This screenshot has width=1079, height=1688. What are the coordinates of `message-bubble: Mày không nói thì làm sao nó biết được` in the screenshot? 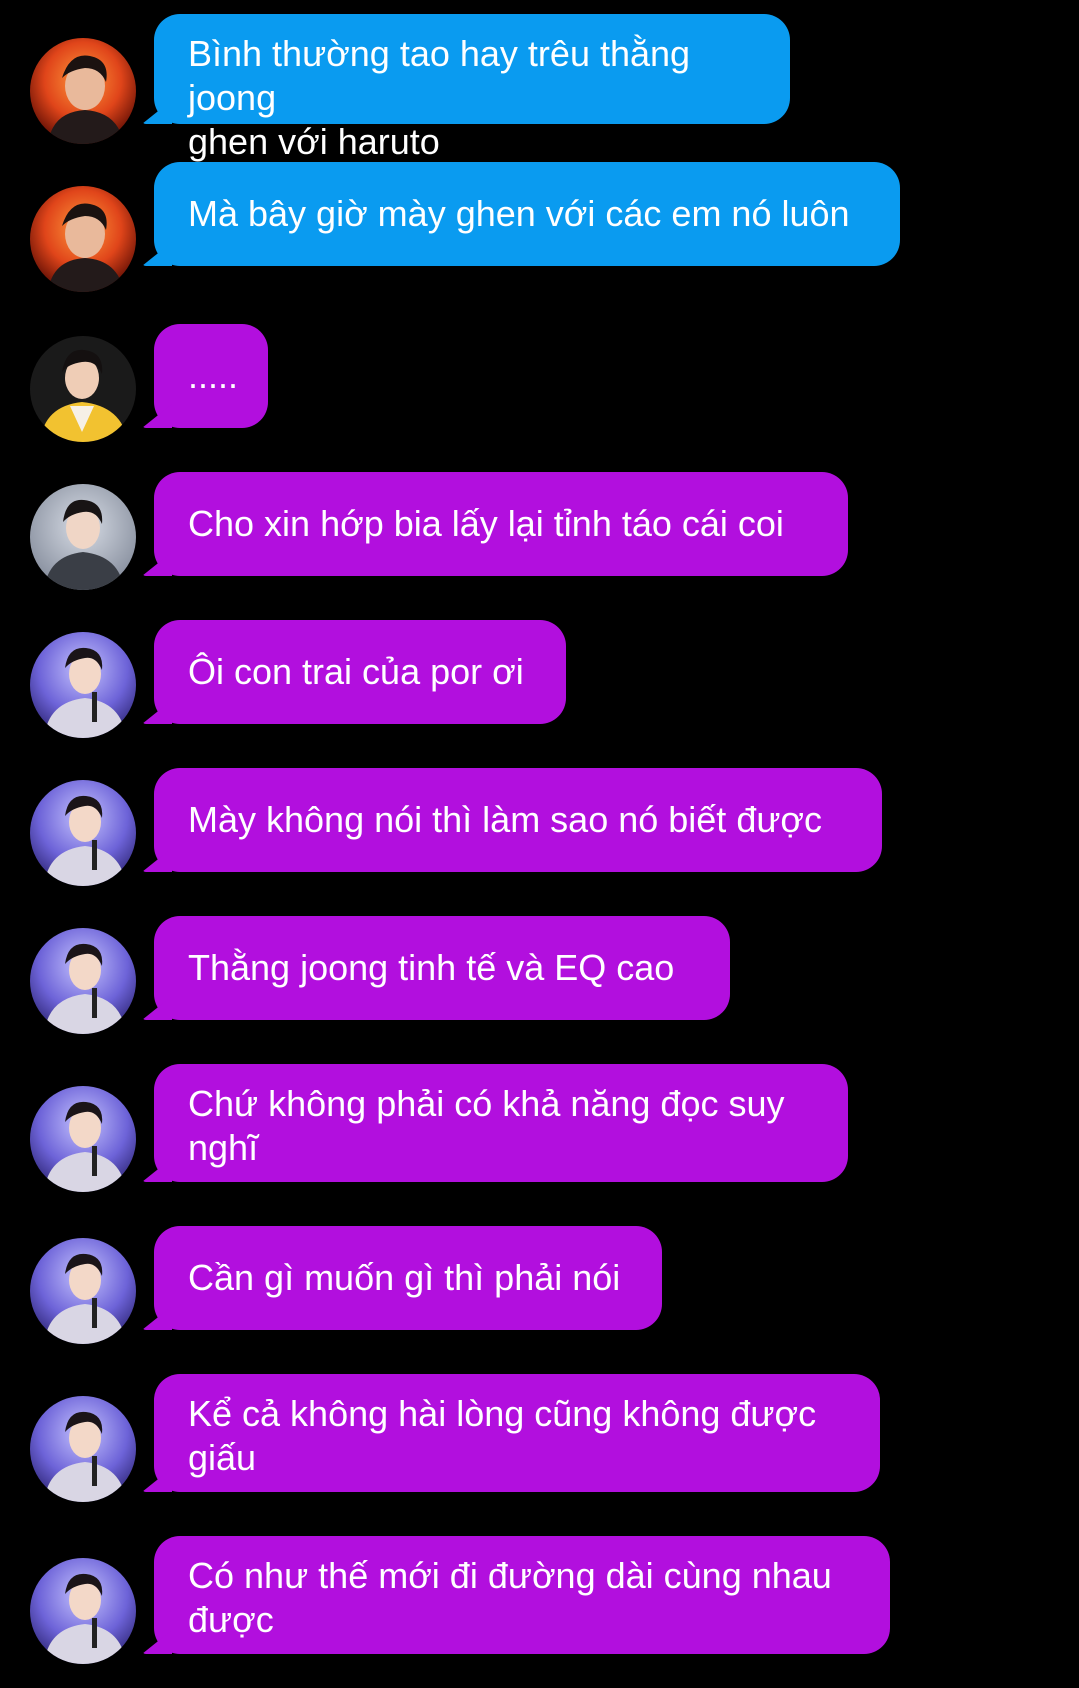 It's located at (518, 820).